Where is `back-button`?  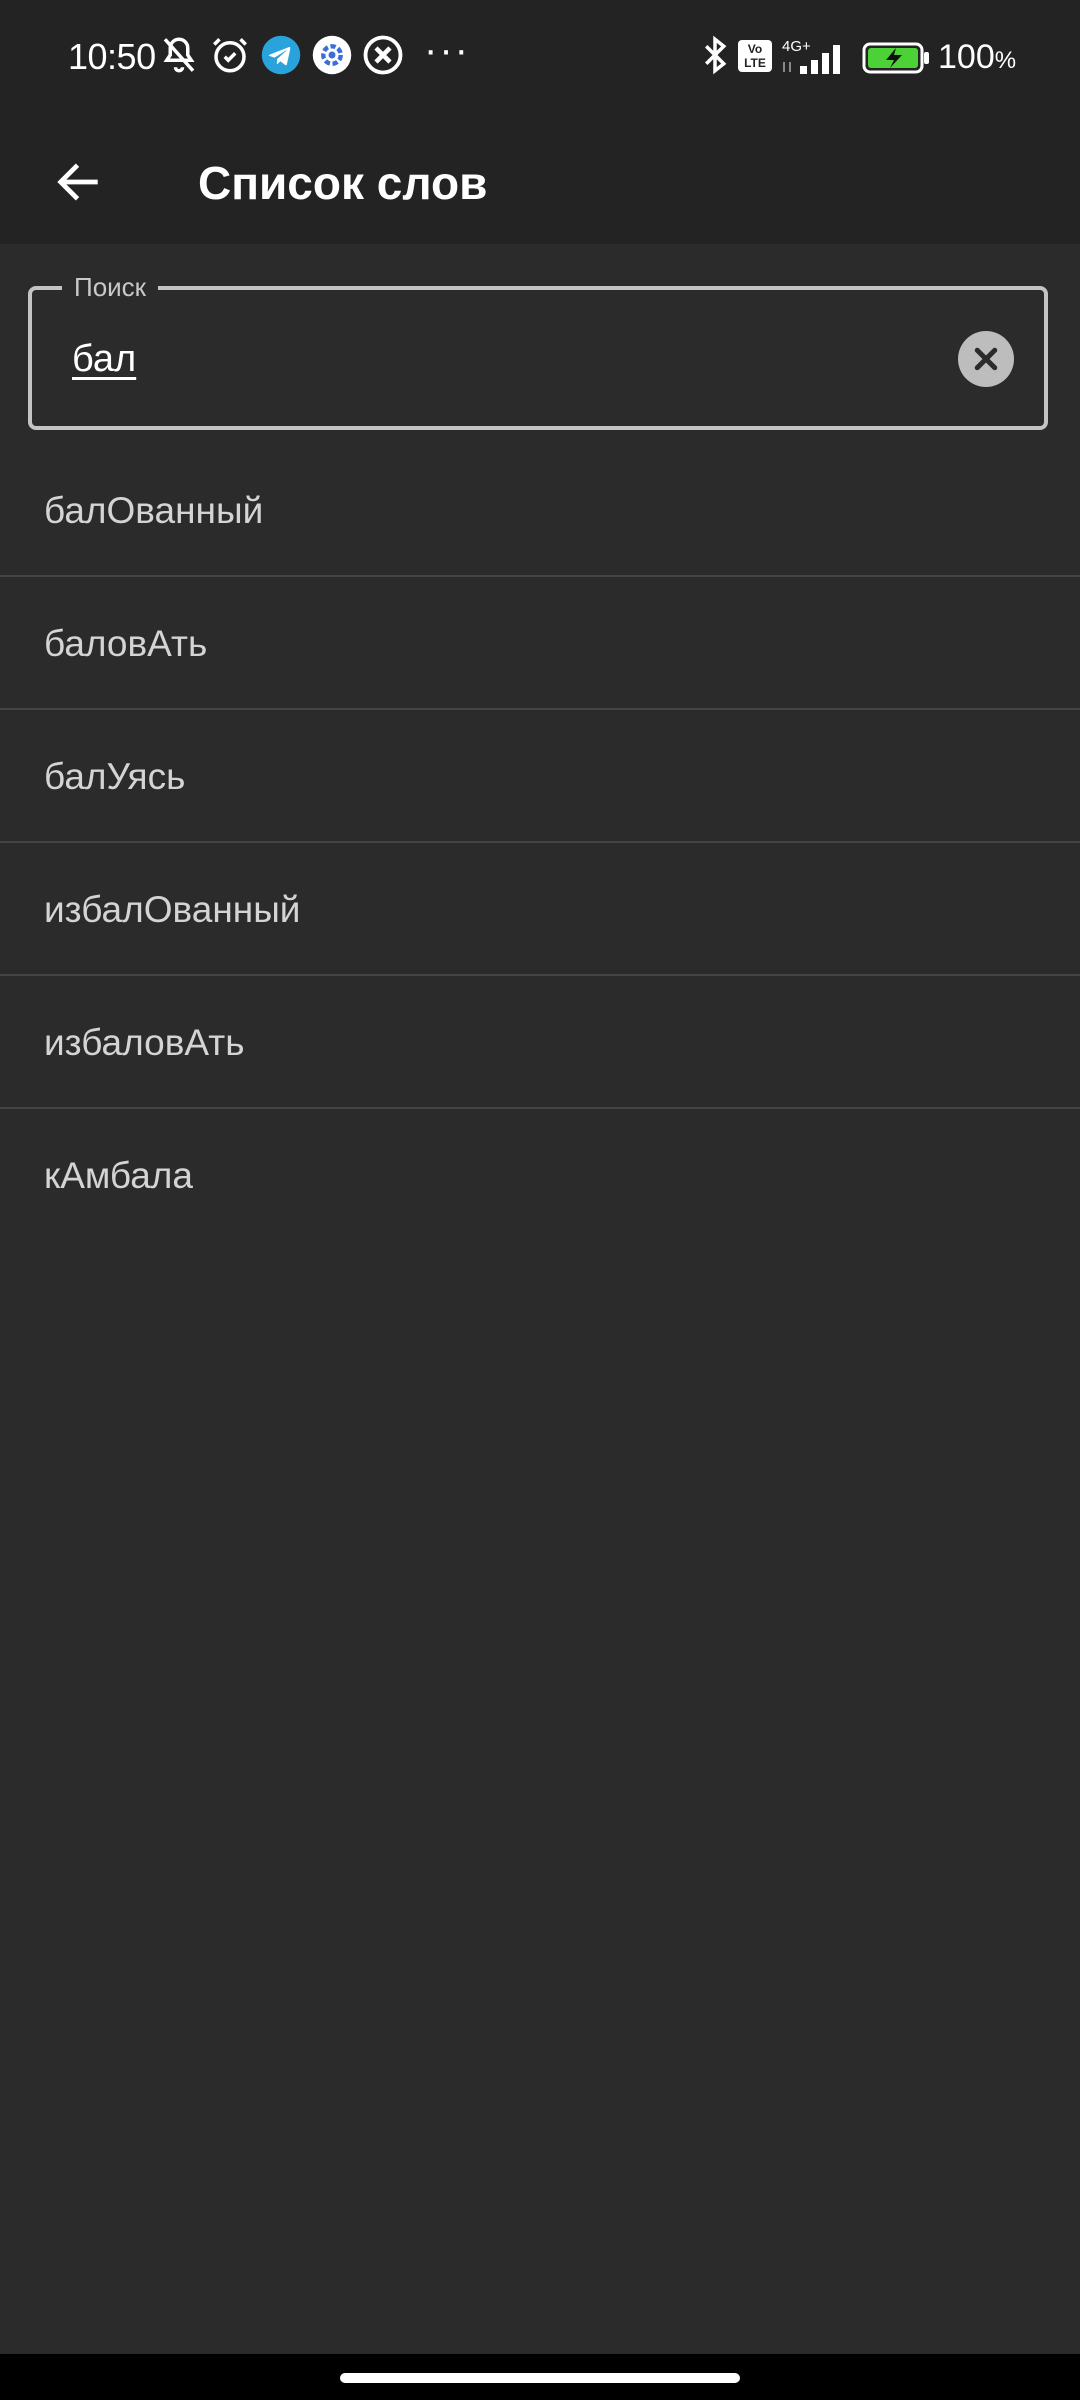
back-button is located at coordinates (78, 182).